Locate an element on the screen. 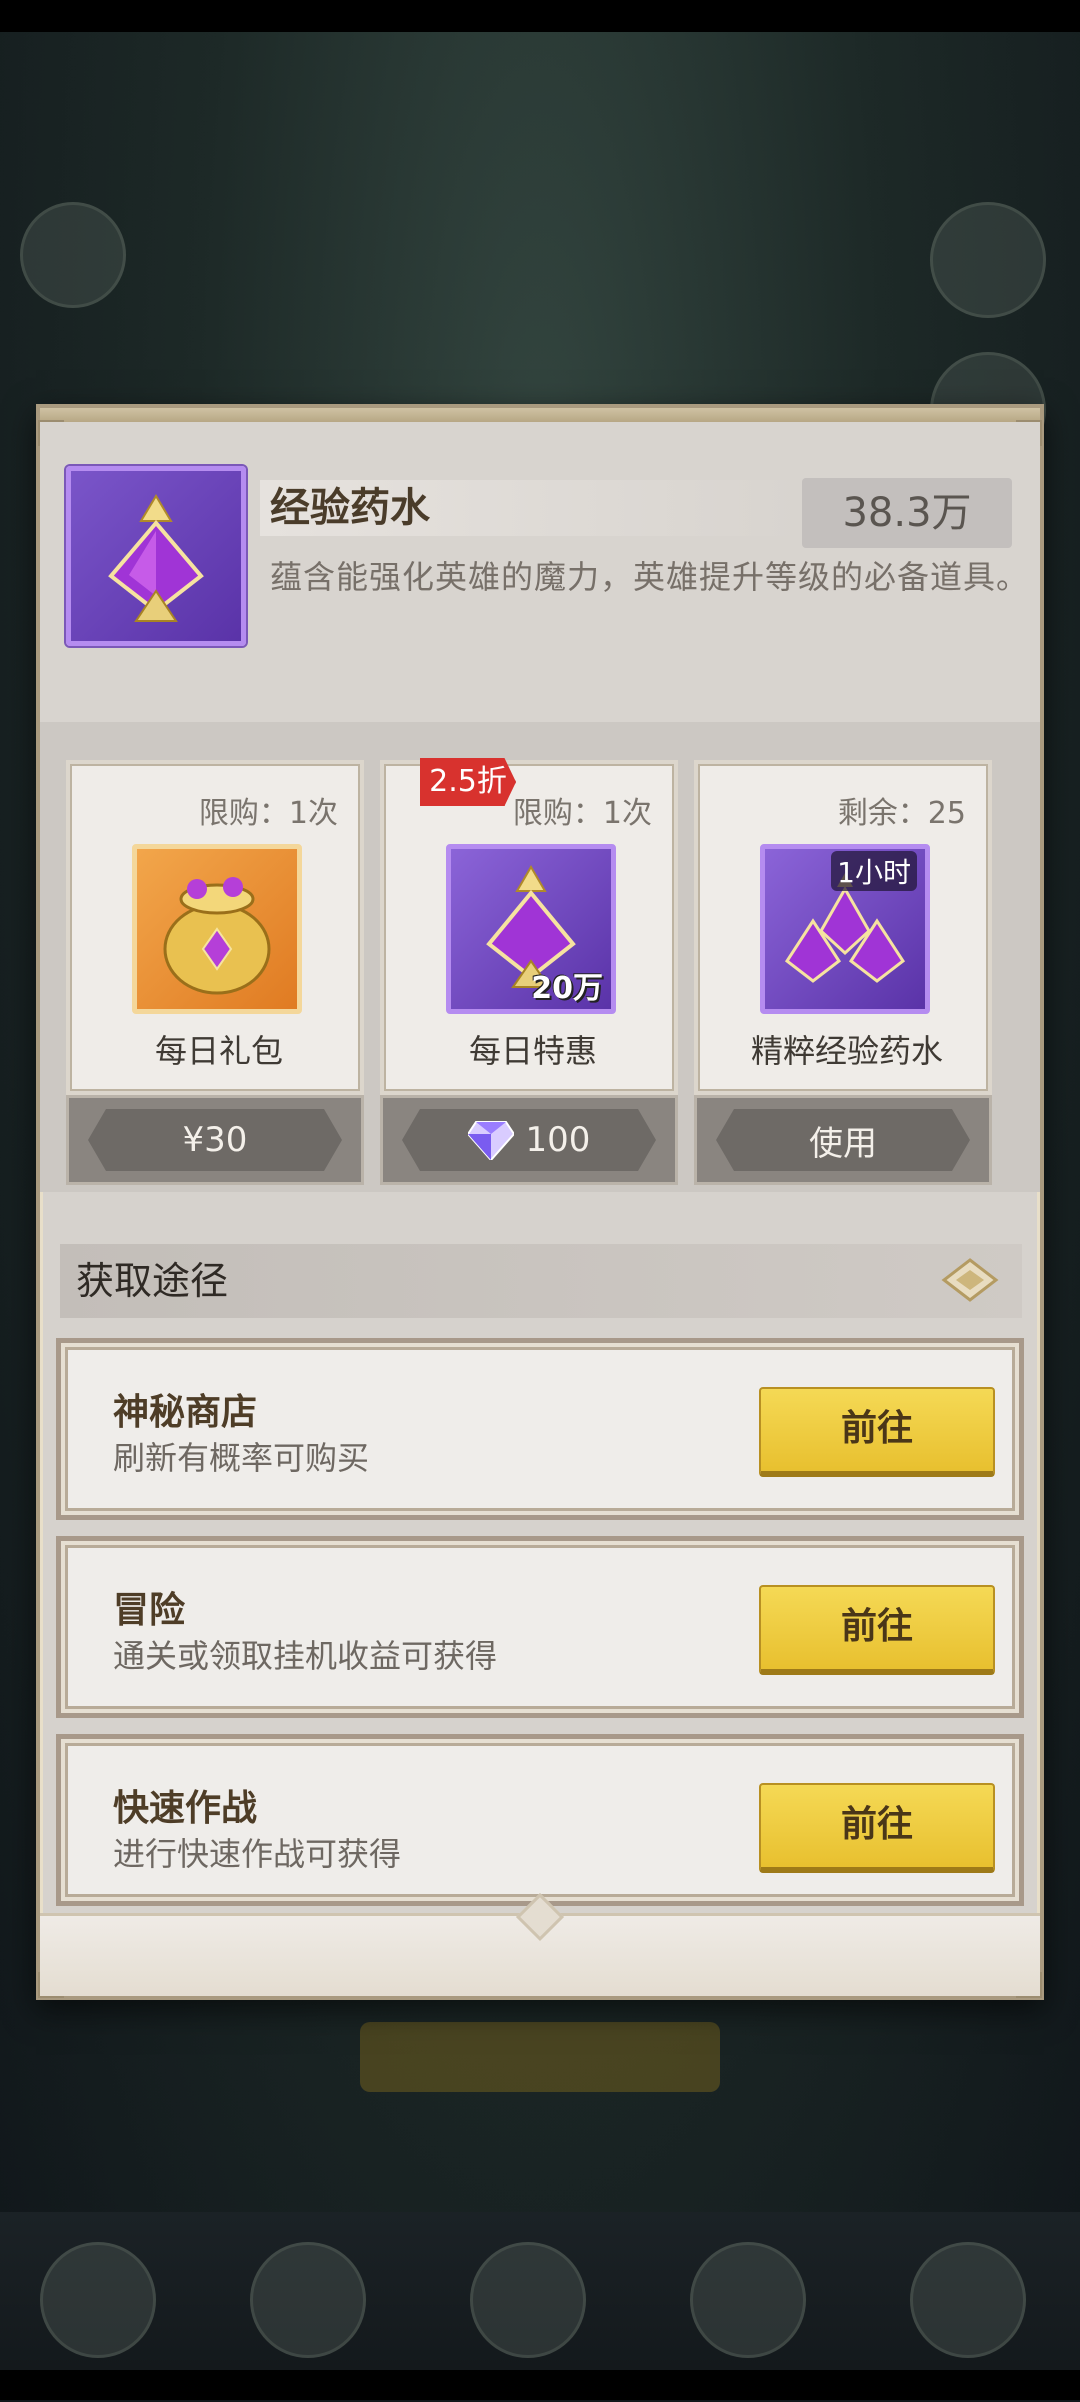  shop-card-daily-gift: 限购：1次 每日礼包 ¥30 is located at coordinates (215, 972).